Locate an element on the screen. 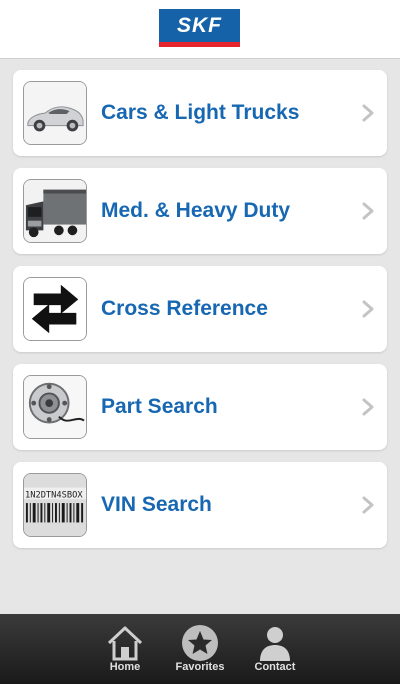 The width and height of the screenshot is (400, 684). tab-favorites: Favorites is located at coordinates (200, 649).